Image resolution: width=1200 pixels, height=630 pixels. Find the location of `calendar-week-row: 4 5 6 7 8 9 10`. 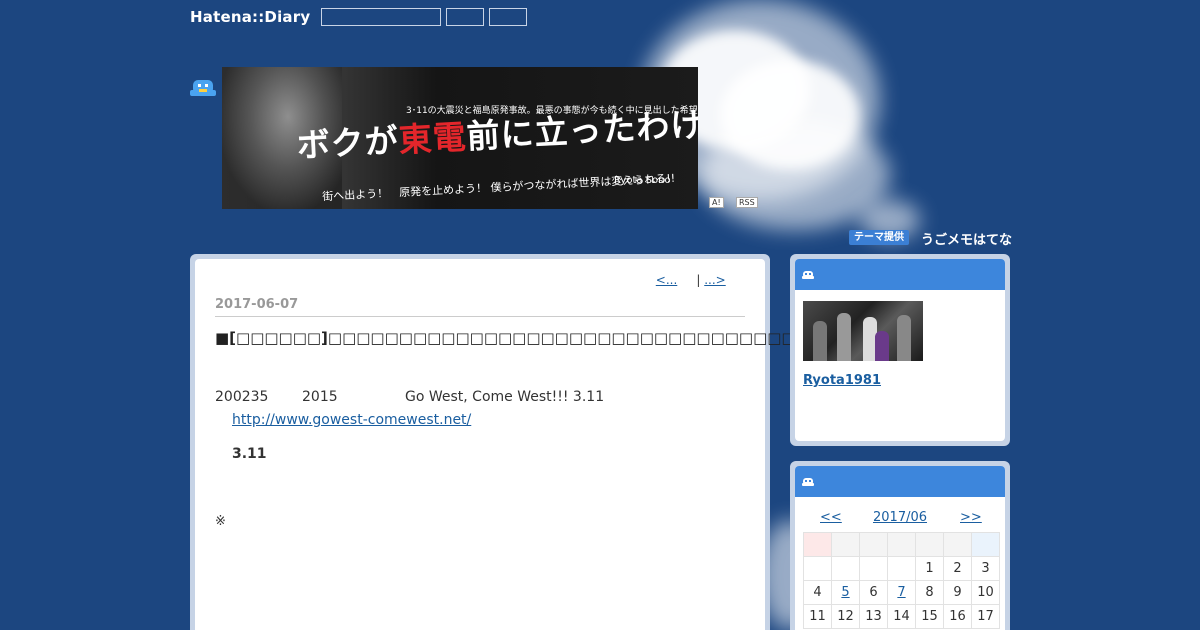

calendar-week-row: 4 5 6 7 8 9 10 is located at coordinates (901, 592).